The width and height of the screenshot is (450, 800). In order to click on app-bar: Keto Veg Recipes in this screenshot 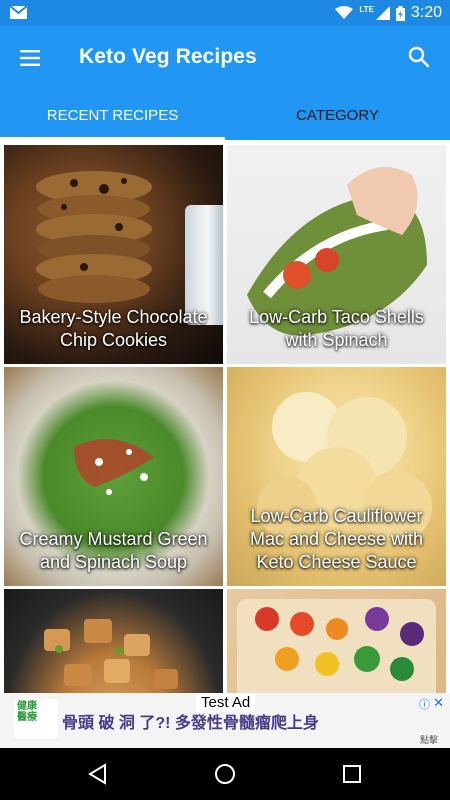, I will do `click(225, 58)`.